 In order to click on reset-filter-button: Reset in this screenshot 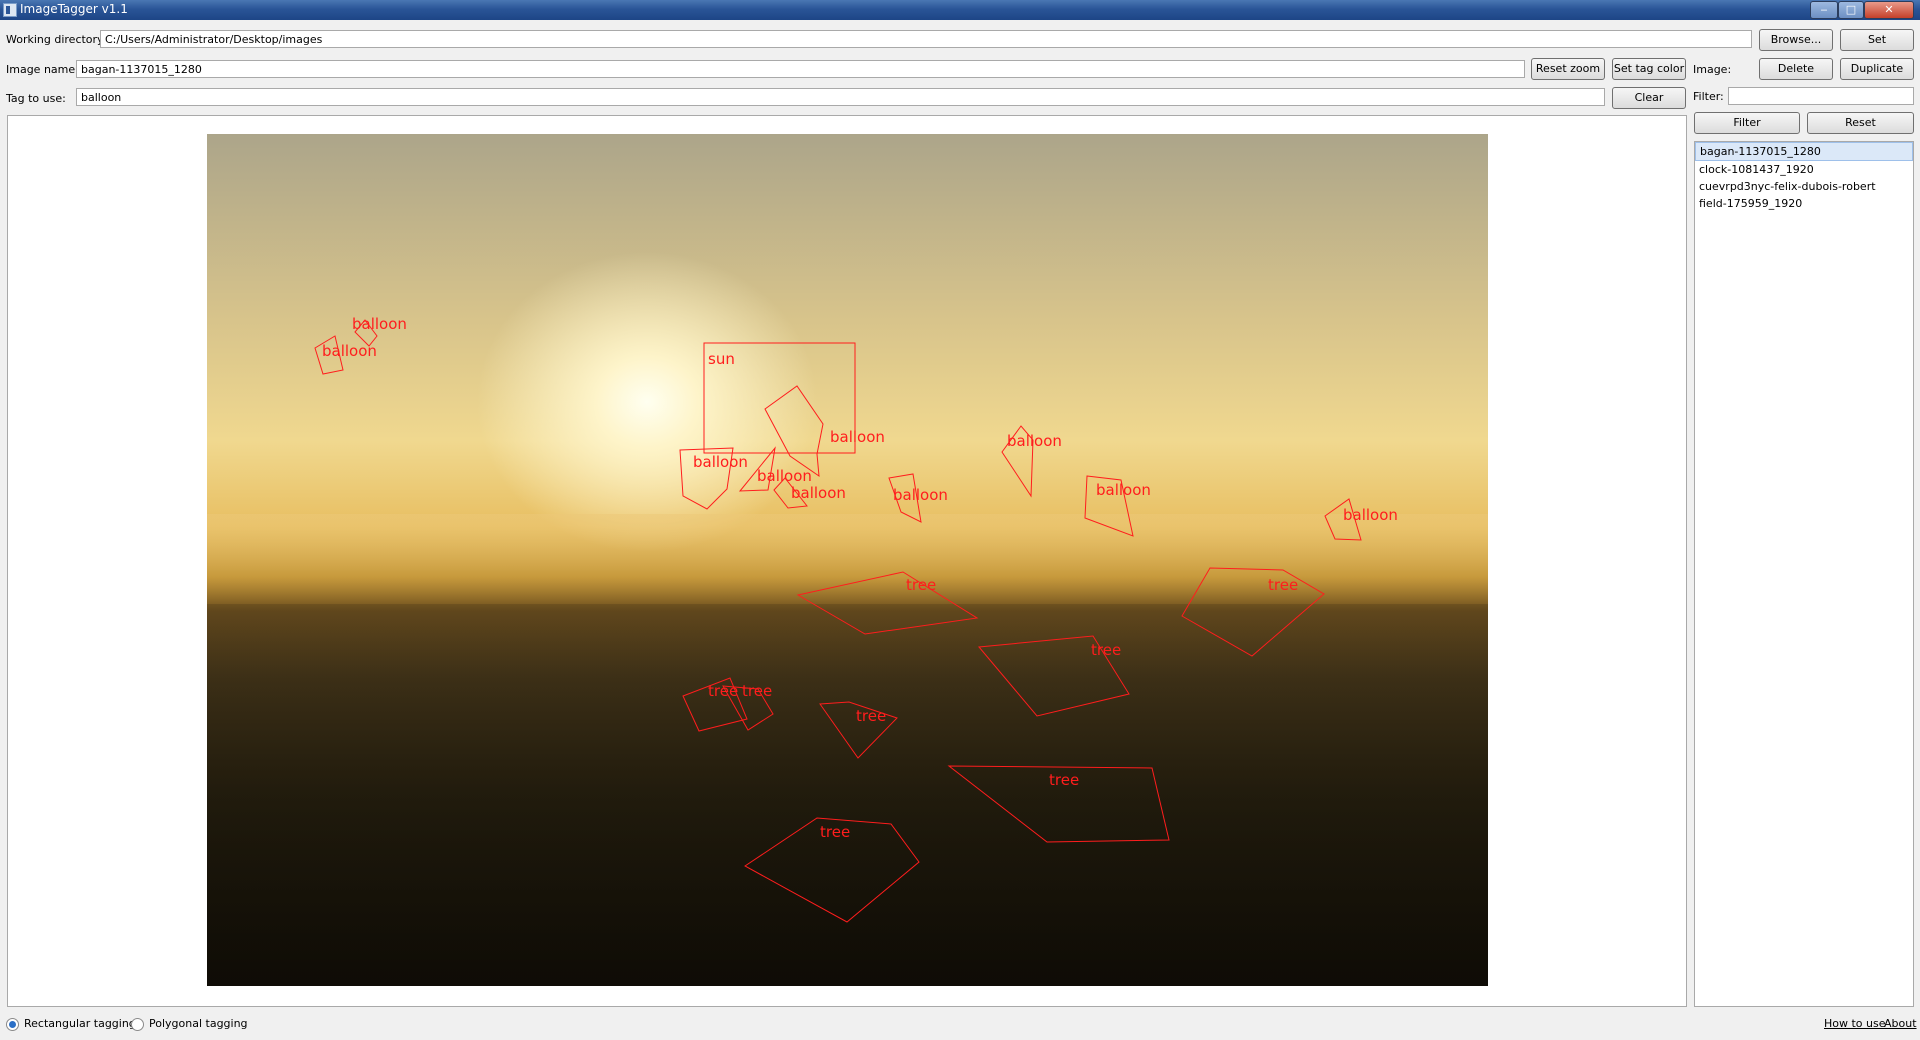, I will do `click(1860, 123)`.